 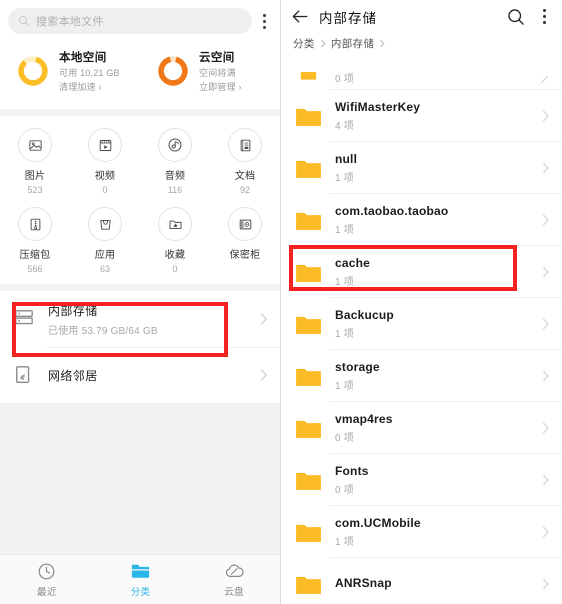 What do you see at coordinates (421, 73) in the screenshot?
I see `file-list-row: 0 项` at bounding box center [421, 73].